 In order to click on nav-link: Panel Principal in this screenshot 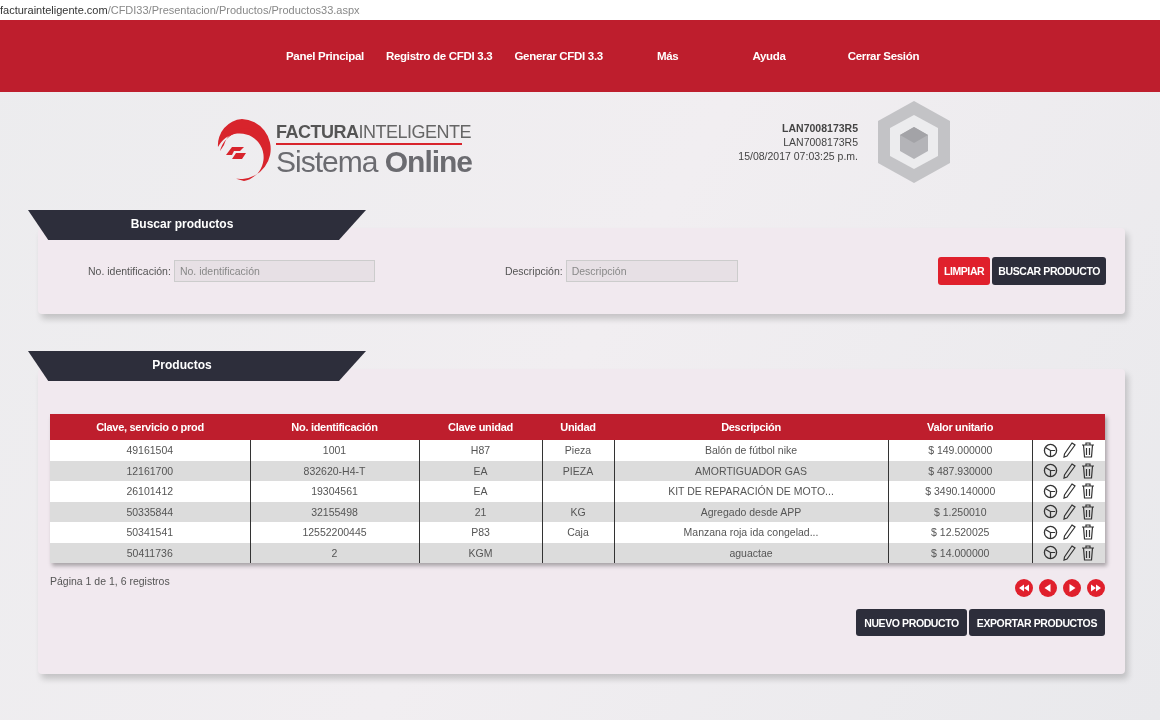, I will do `click(325, 56)`.